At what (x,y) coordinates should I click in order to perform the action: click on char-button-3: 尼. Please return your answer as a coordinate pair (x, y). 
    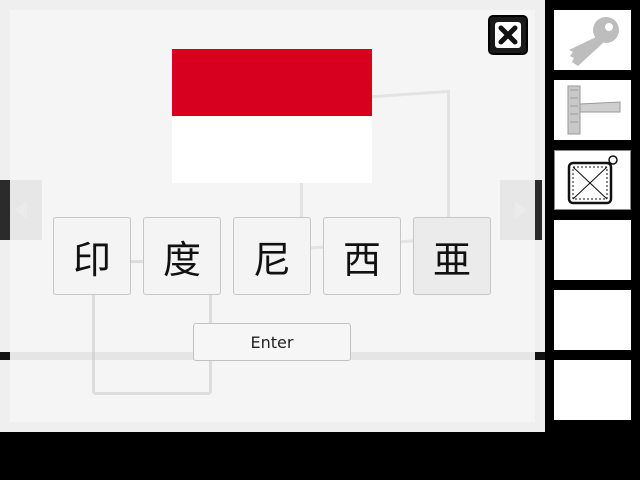
    Looking at the image, I should click on (272, 256).